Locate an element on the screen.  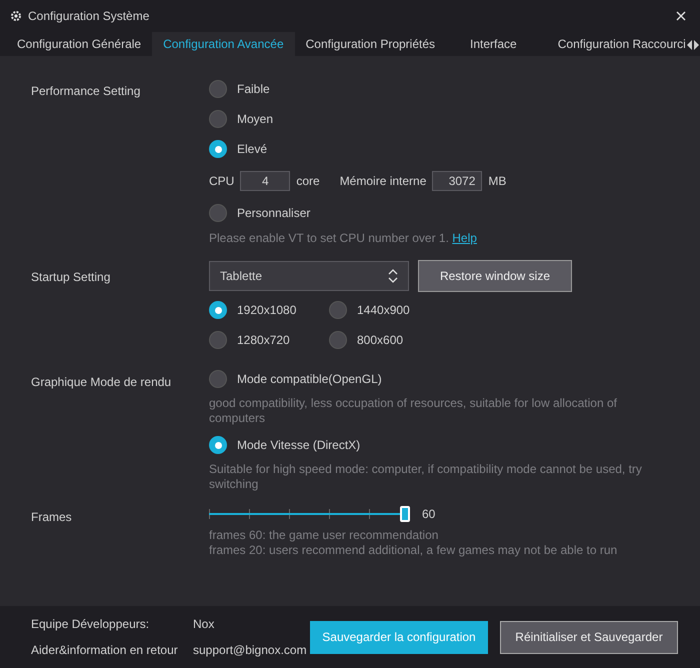
tab: Configuration Générale is located at coordinates (79, 44).